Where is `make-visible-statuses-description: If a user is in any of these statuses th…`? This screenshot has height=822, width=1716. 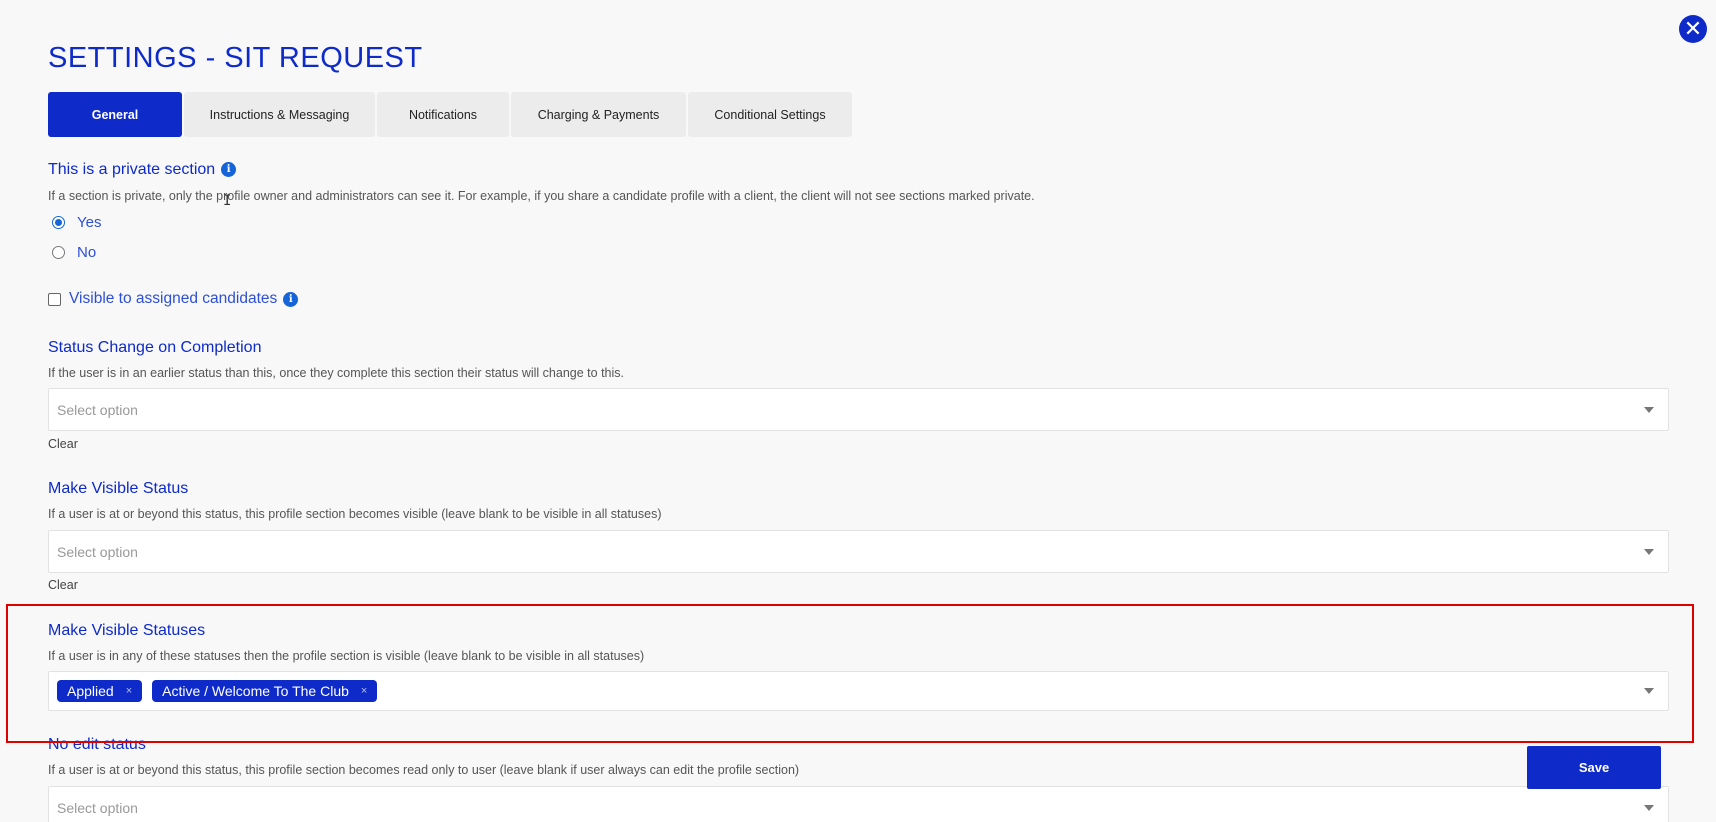 make-visible-statuses-description: If a user is in any of these statuses th… is located at coordinates (346, 656).